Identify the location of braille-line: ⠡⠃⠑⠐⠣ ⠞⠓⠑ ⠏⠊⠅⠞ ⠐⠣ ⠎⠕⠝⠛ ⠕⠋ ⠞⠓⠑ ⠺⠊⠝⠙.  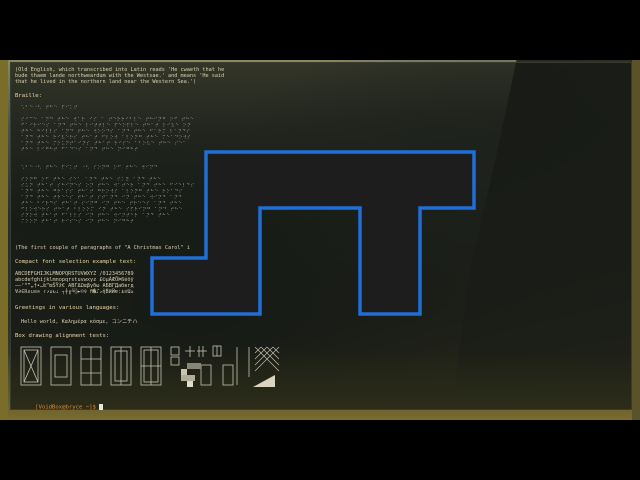
(89, 168).